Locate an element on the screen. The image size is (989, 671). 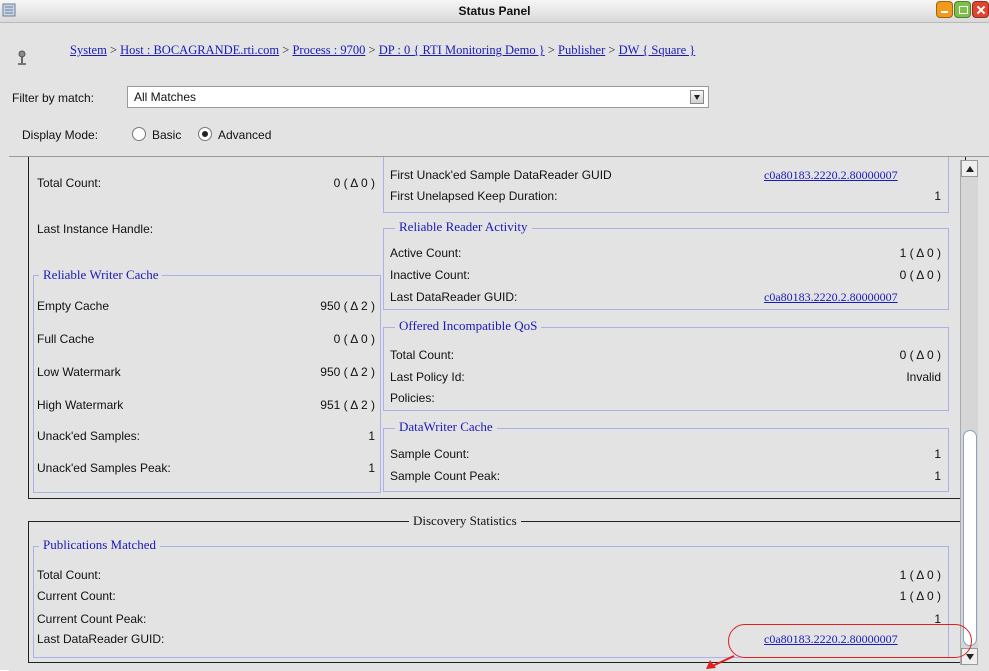
low-watermark-label: Low Watermark is located at coordinates (79, 372).